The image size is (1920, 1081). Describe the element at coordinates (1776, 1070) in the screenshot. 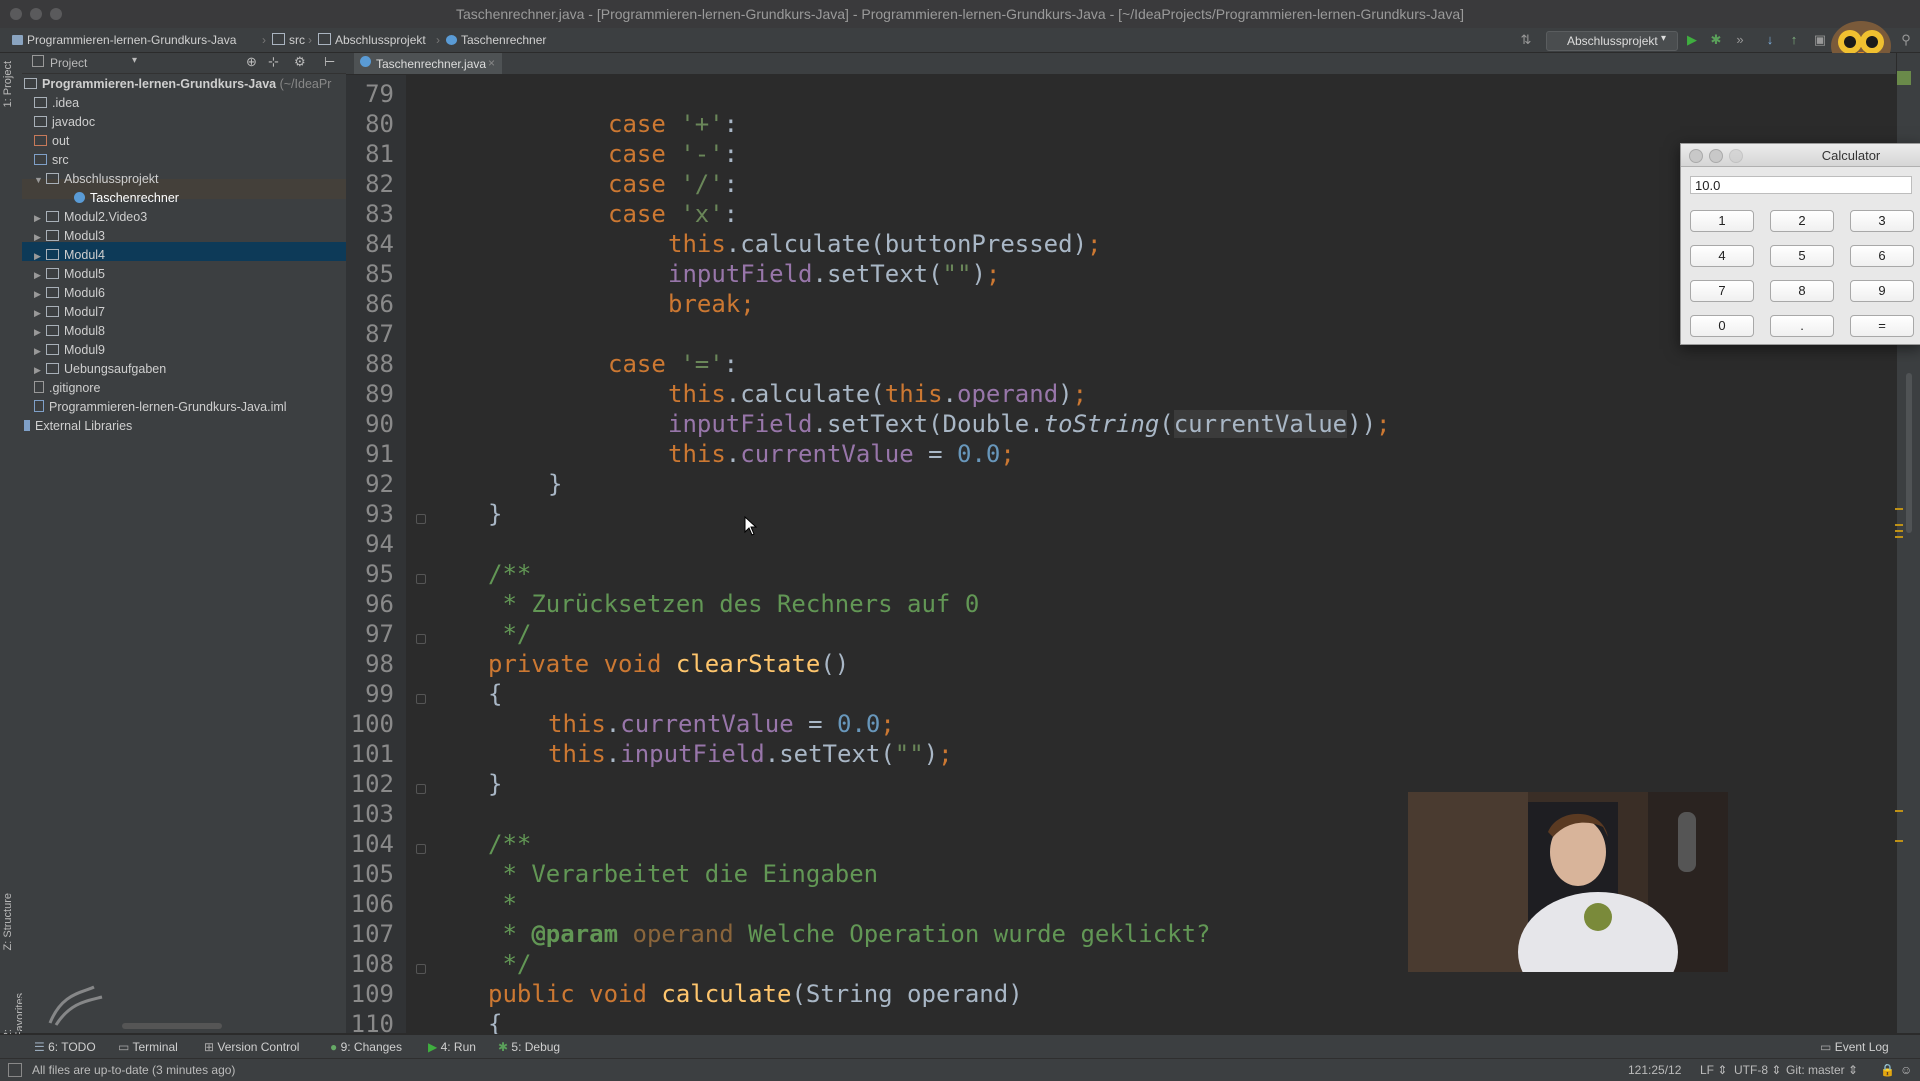

I see `chevron-updown-icon: ⇕` at that location.